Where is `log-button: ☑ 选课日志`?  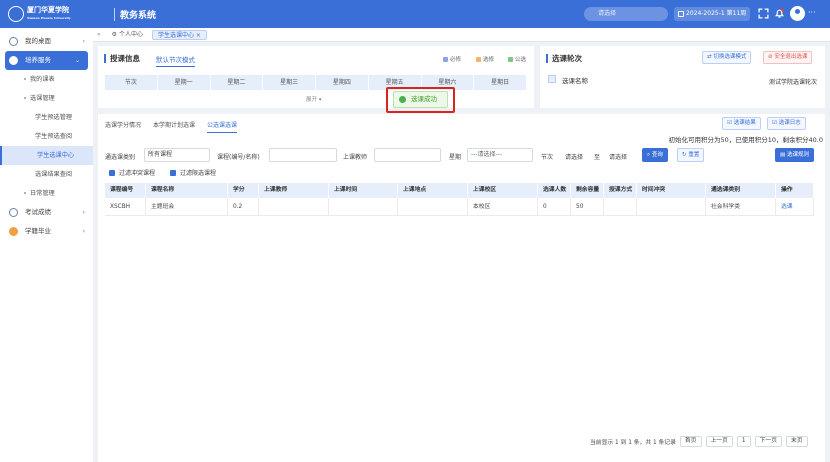 log-button: ☑ 选课日志 is located at coordinates (786, 123).